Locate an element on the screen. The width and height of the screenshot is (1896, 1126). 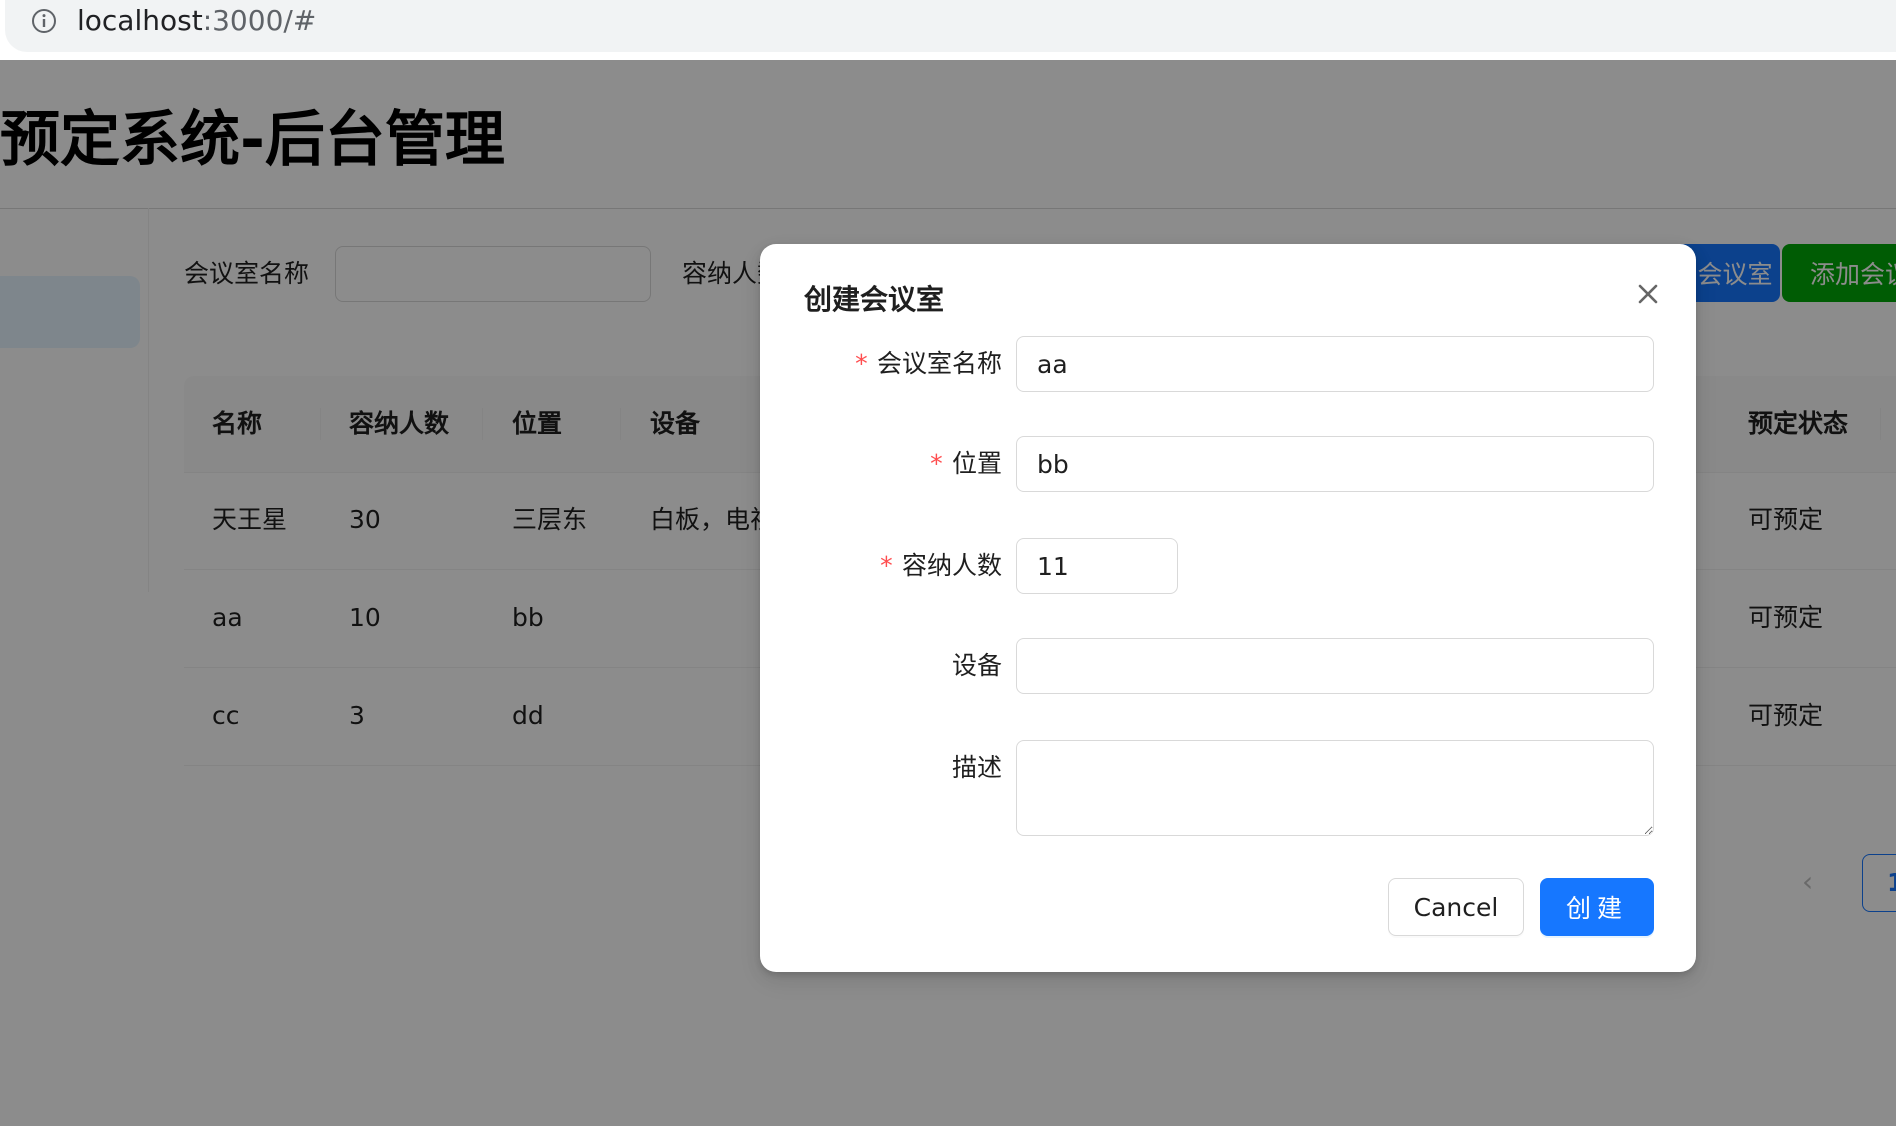
url-host: localhost is located at coordinates (140, 20).